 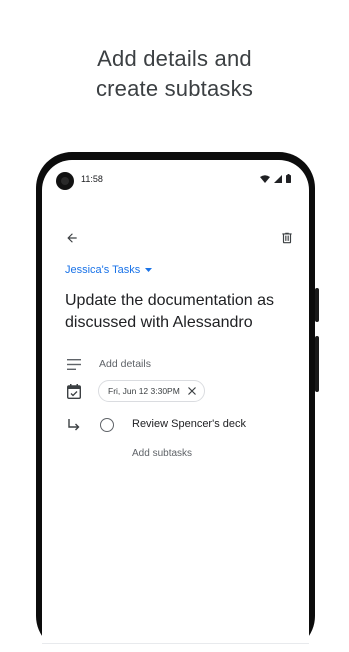 I want to click on arrow-back-icon, so click(x=72, y=238).